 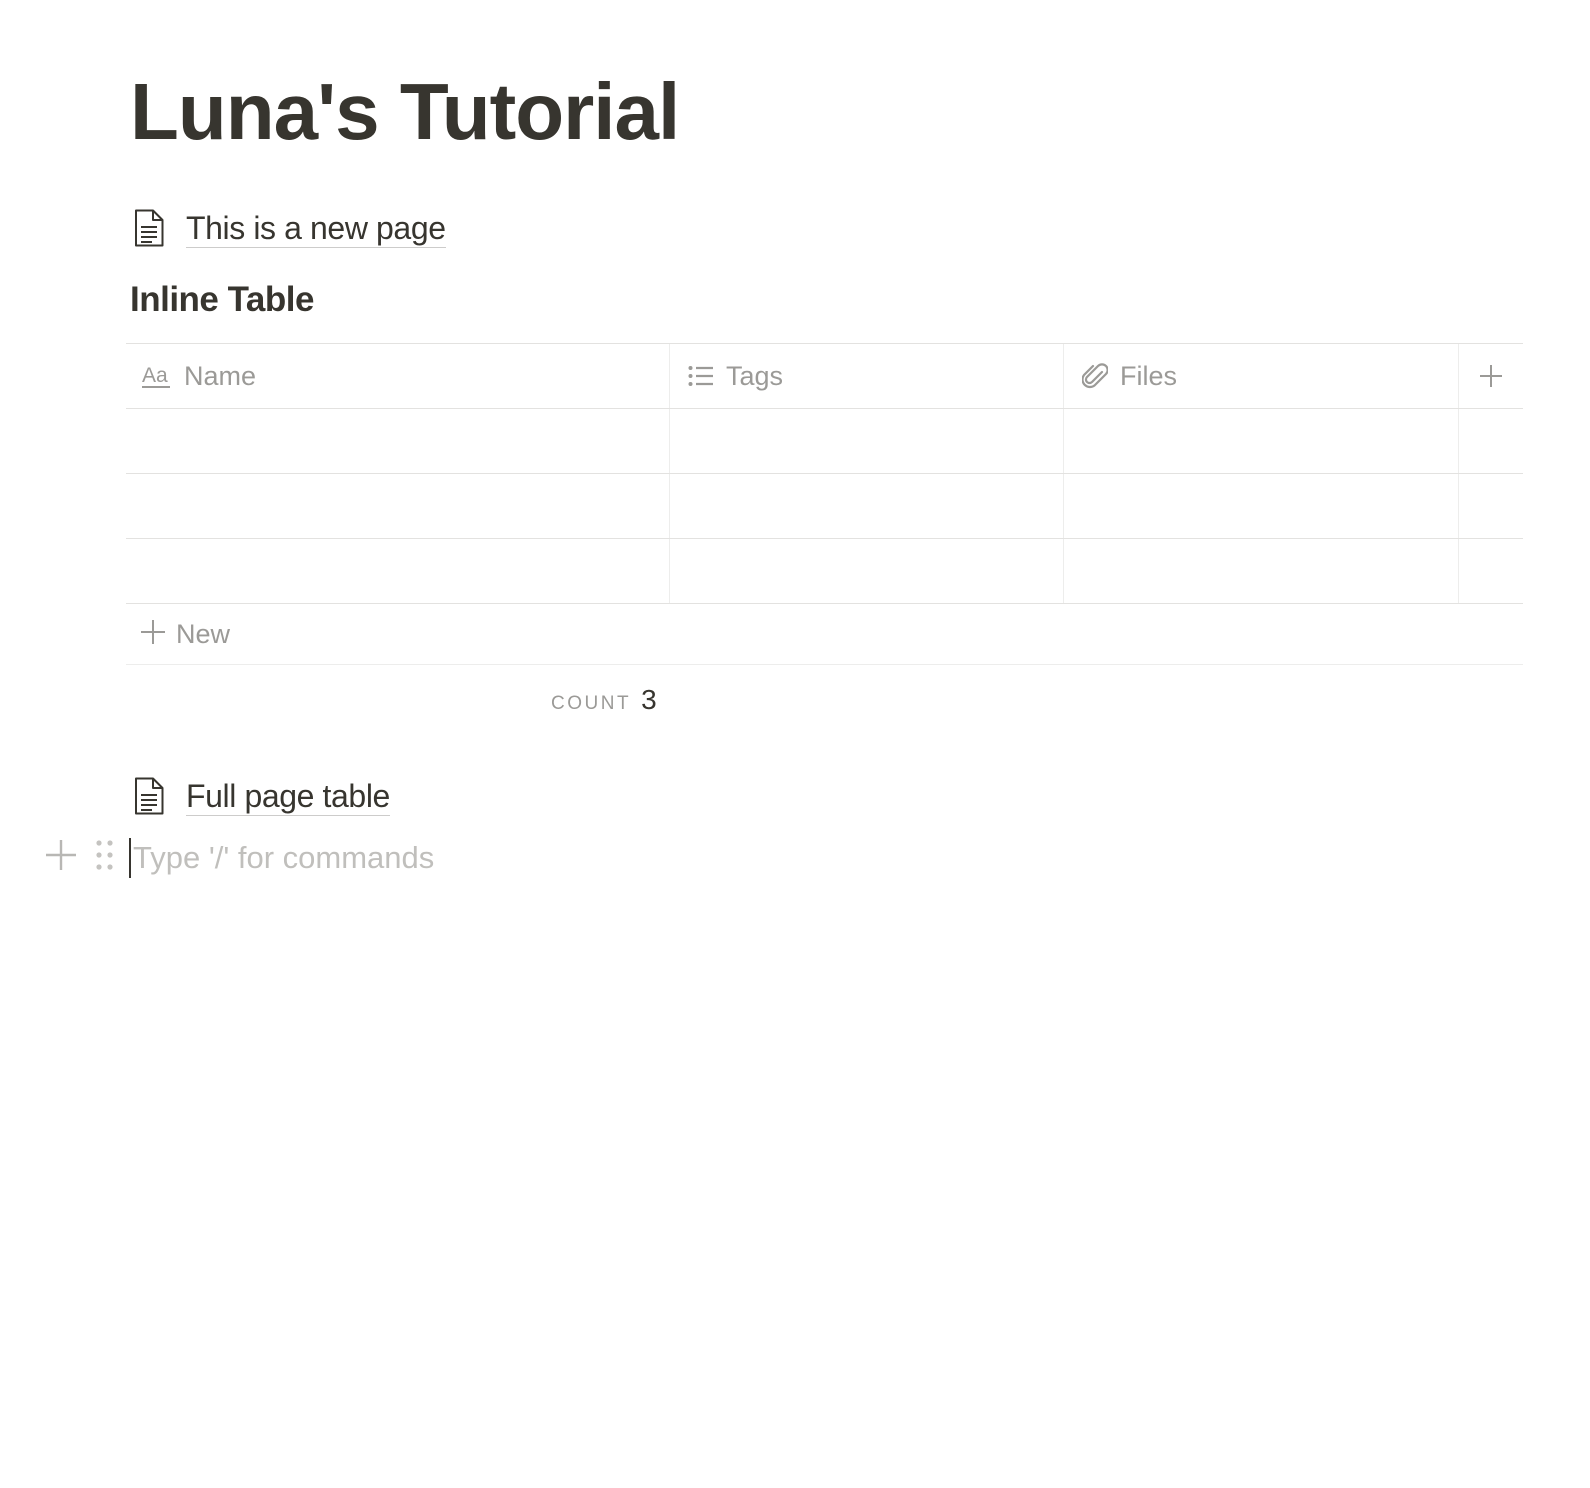 I want to click on inline-table-title: Inline Table, so click(x=222, y=300).